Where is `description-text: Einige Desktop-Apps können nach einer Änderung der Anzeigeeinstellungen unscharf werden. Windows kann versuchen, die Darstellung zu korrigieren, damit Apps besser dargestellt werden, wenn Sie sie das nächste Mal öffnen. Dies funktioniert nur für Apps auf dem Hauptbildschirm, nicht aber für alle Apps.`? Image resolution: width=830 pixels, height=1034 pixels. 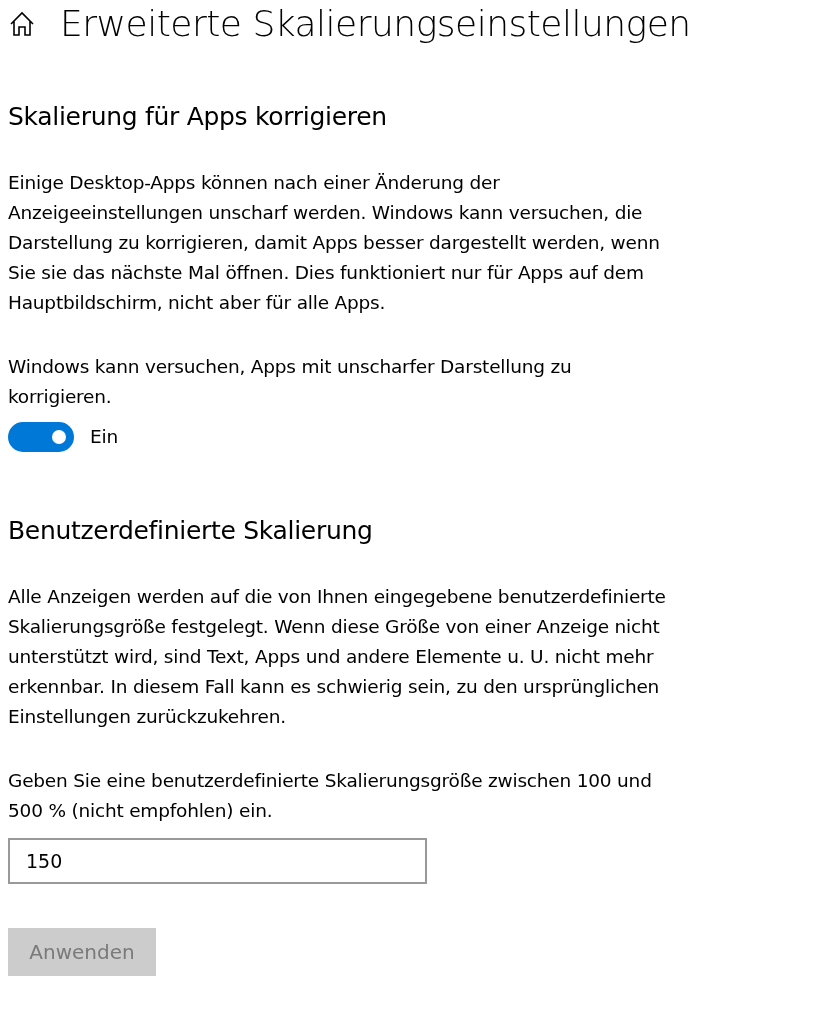 description-text: Einige Desktop-Apps können nach einer Änderung der Anzeigeeinstellungen unscharf werden. Windows kann versuchen, die Darstellung zu korrigieren, damit Apps besser dargestellt werden, wenn Sie sie das nächste Mal öffnen. Dies funktioniert nur für Apps auf dem Hauptbildschirm, nicht aber für alle Apps. is located at coordinates (334, 243).